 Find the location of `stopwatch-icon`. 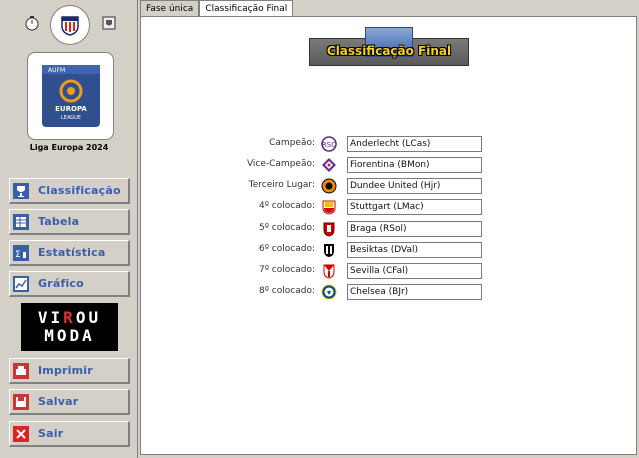

stopwatch-icon is located at coordinates (32, 23).